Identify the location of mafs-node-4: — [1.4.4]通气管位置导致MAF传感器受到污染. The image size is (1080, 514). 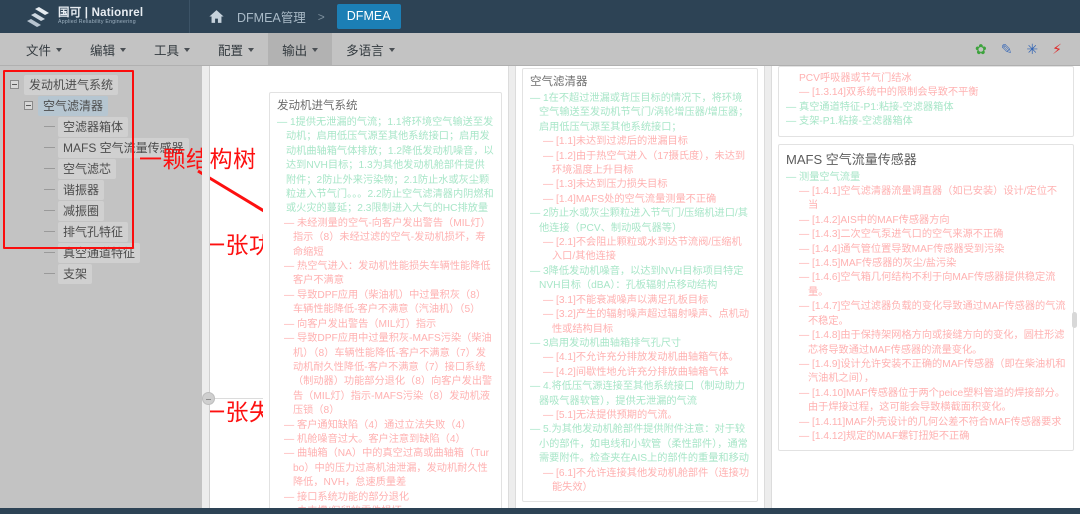
(926, 250).